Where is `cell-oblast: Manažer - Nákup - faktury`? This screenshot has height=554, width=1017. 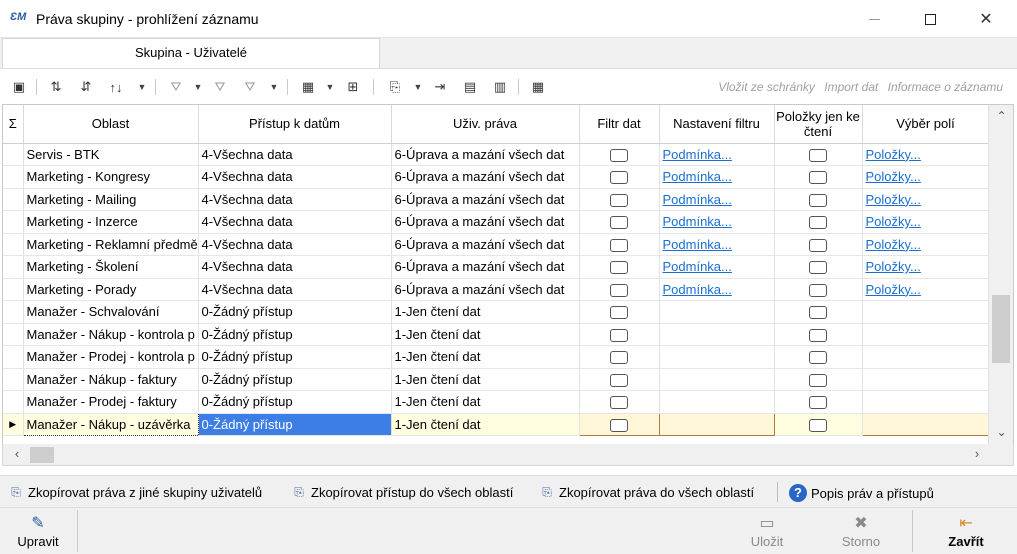
cell-oblast: Manažer - Nákup - faktury is located at coordinates (111, 379).